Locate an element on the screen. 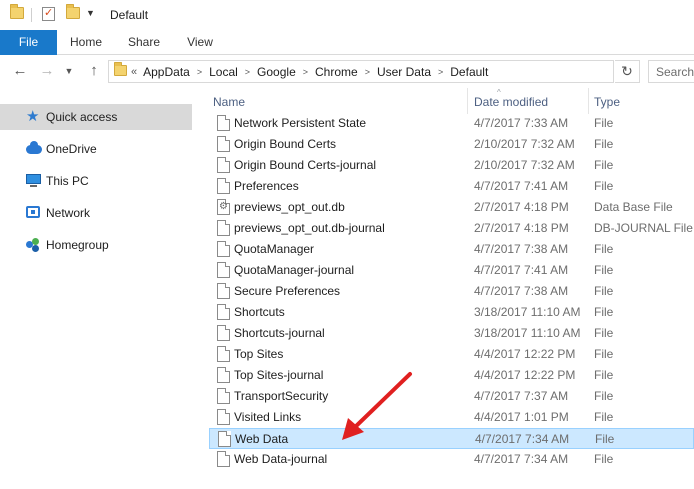  file-row: QuotaManager 4/7/2017 7:38 AM File is located at coordinates (451, 249).